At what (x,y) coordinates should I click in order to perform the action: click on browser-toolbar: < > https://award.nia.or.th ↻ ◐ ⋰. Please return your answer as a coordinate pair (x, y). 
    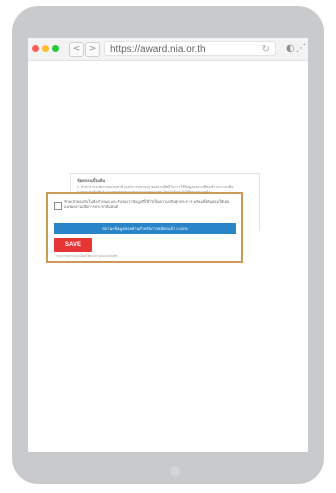
    Looking at the image, I should click on (168, 49).